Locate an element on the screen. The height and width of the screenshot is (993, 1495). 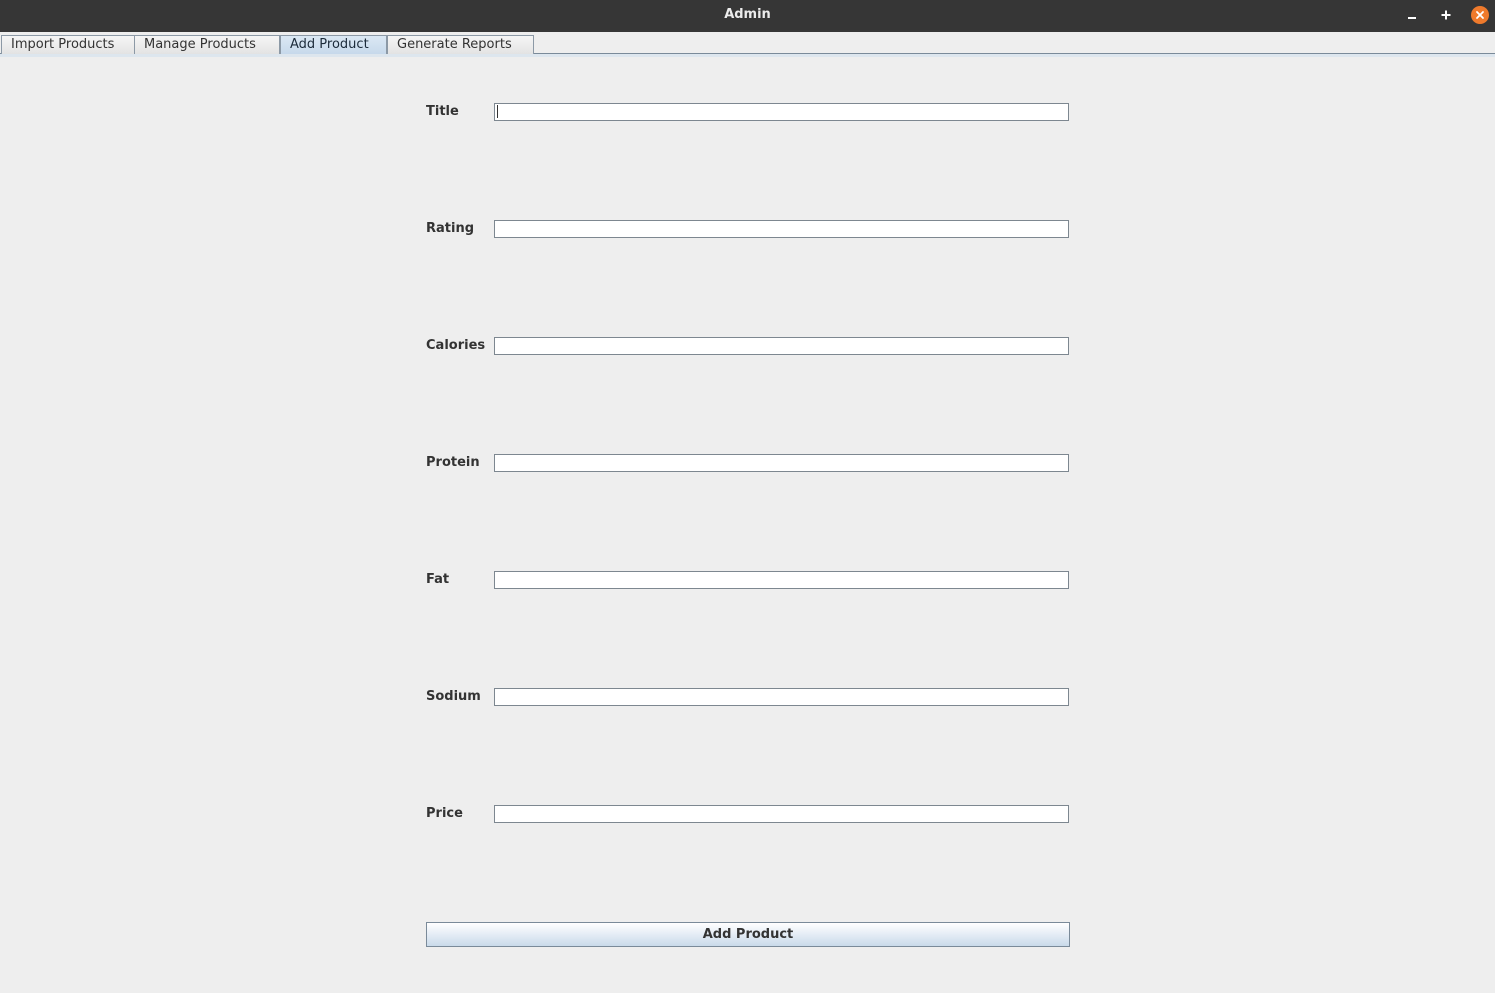
maximize-icon is located at coordinates (1446, 15).